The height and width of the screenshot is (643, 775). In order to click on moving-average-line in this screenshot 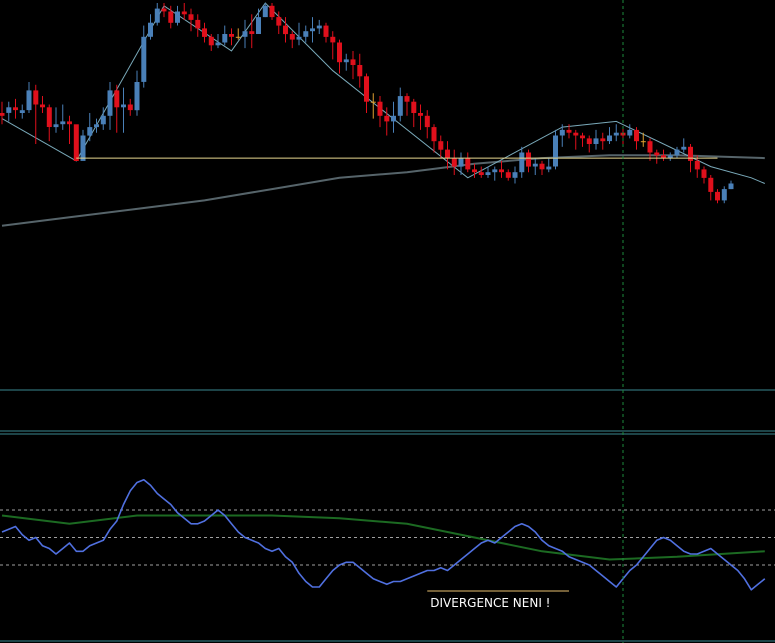, I will do `click(383, 190)`.